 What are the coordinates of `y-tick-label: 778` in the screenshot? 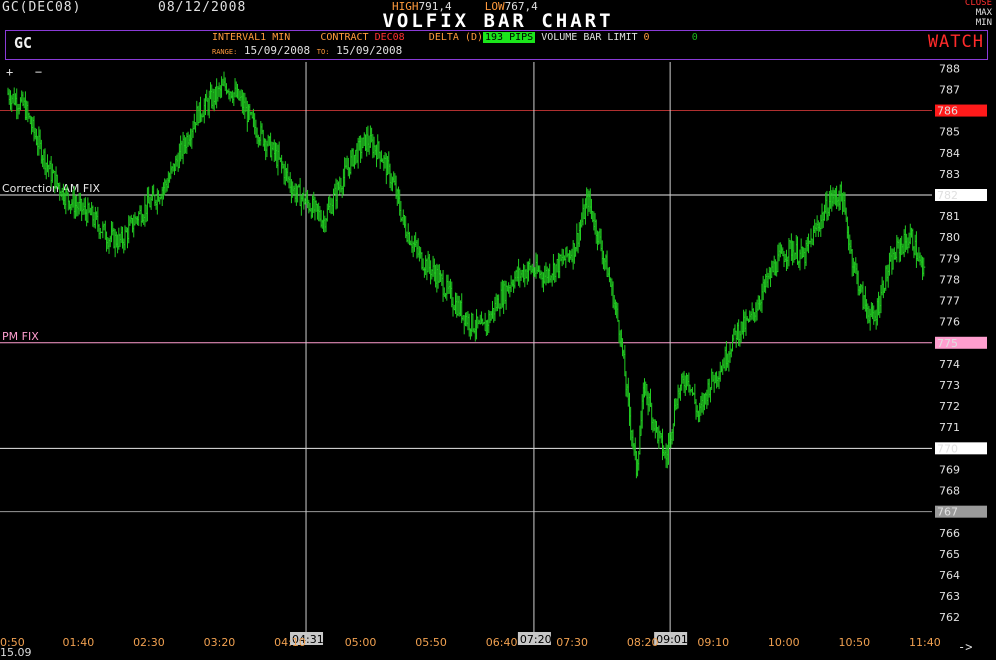 It's located at (949, 279).